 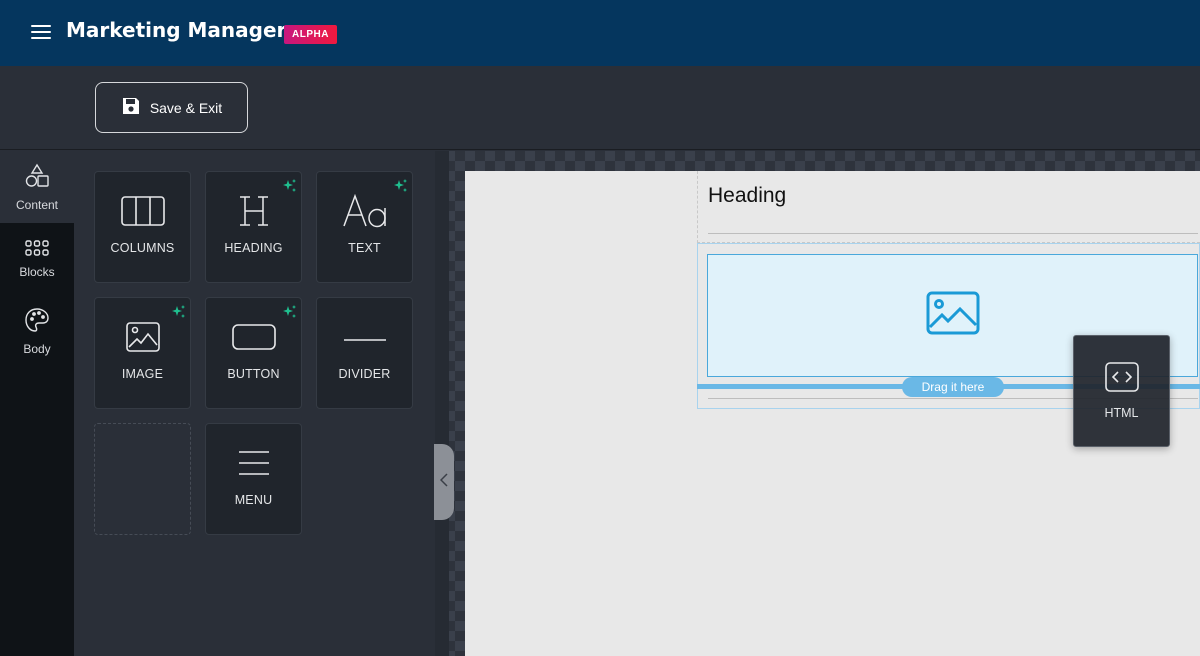 I want to click on save-exit-button: Save & Exit, so click(x=171, y=107).